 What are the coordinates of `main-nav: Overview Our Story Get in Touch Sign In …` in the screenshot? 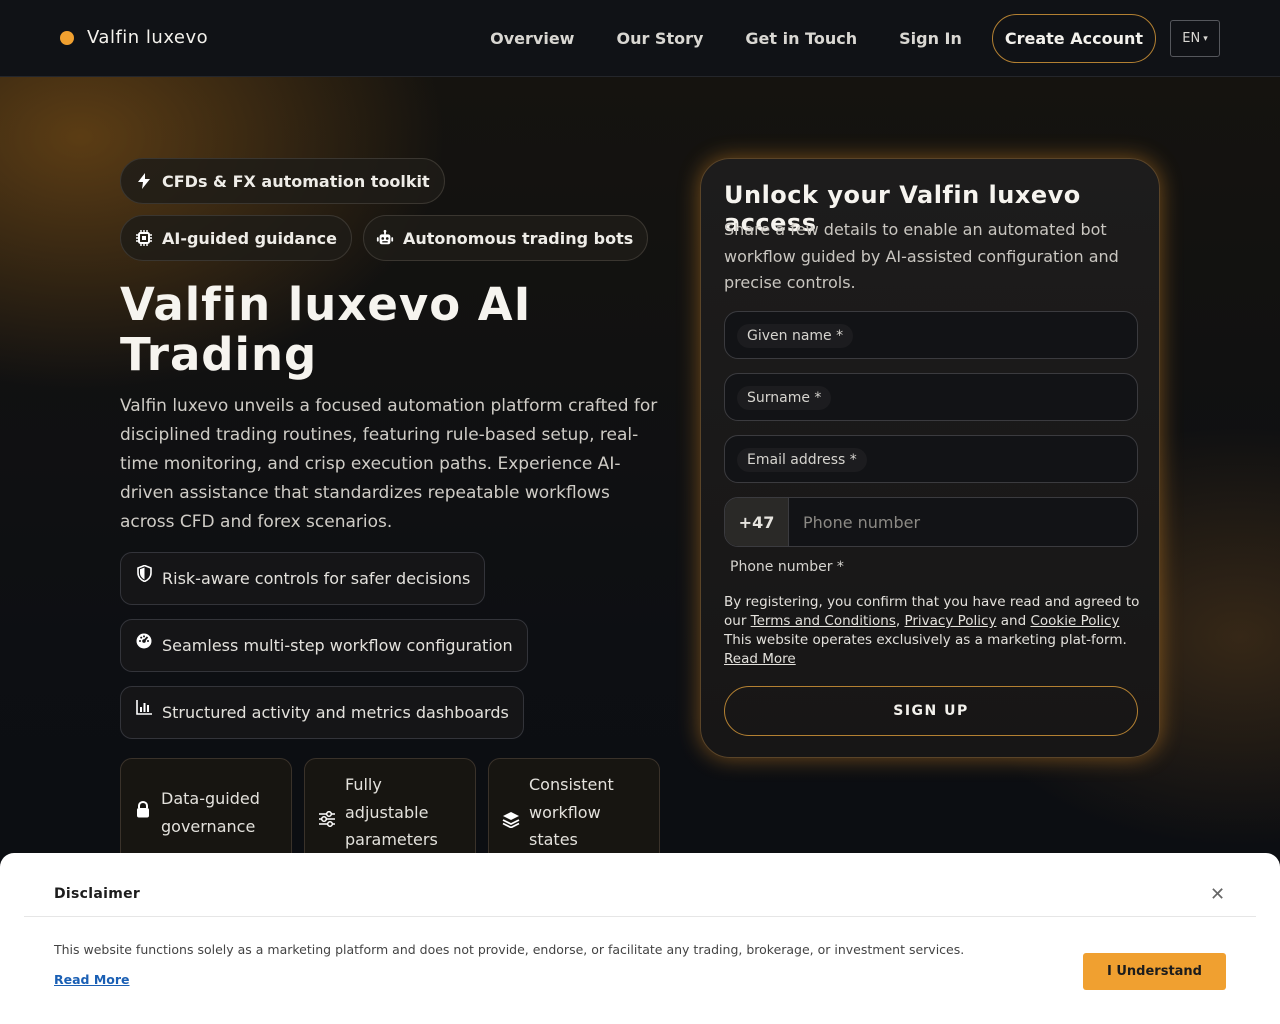 It's located at (834, 38).